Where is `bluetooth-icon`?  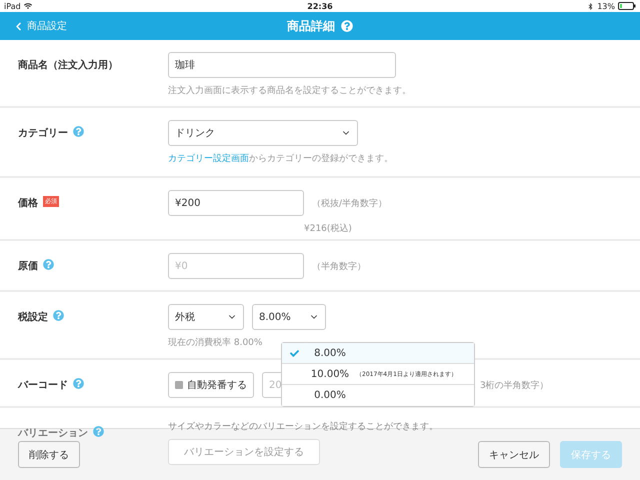 bluetooth-icon is located at coordinates (590, 6).